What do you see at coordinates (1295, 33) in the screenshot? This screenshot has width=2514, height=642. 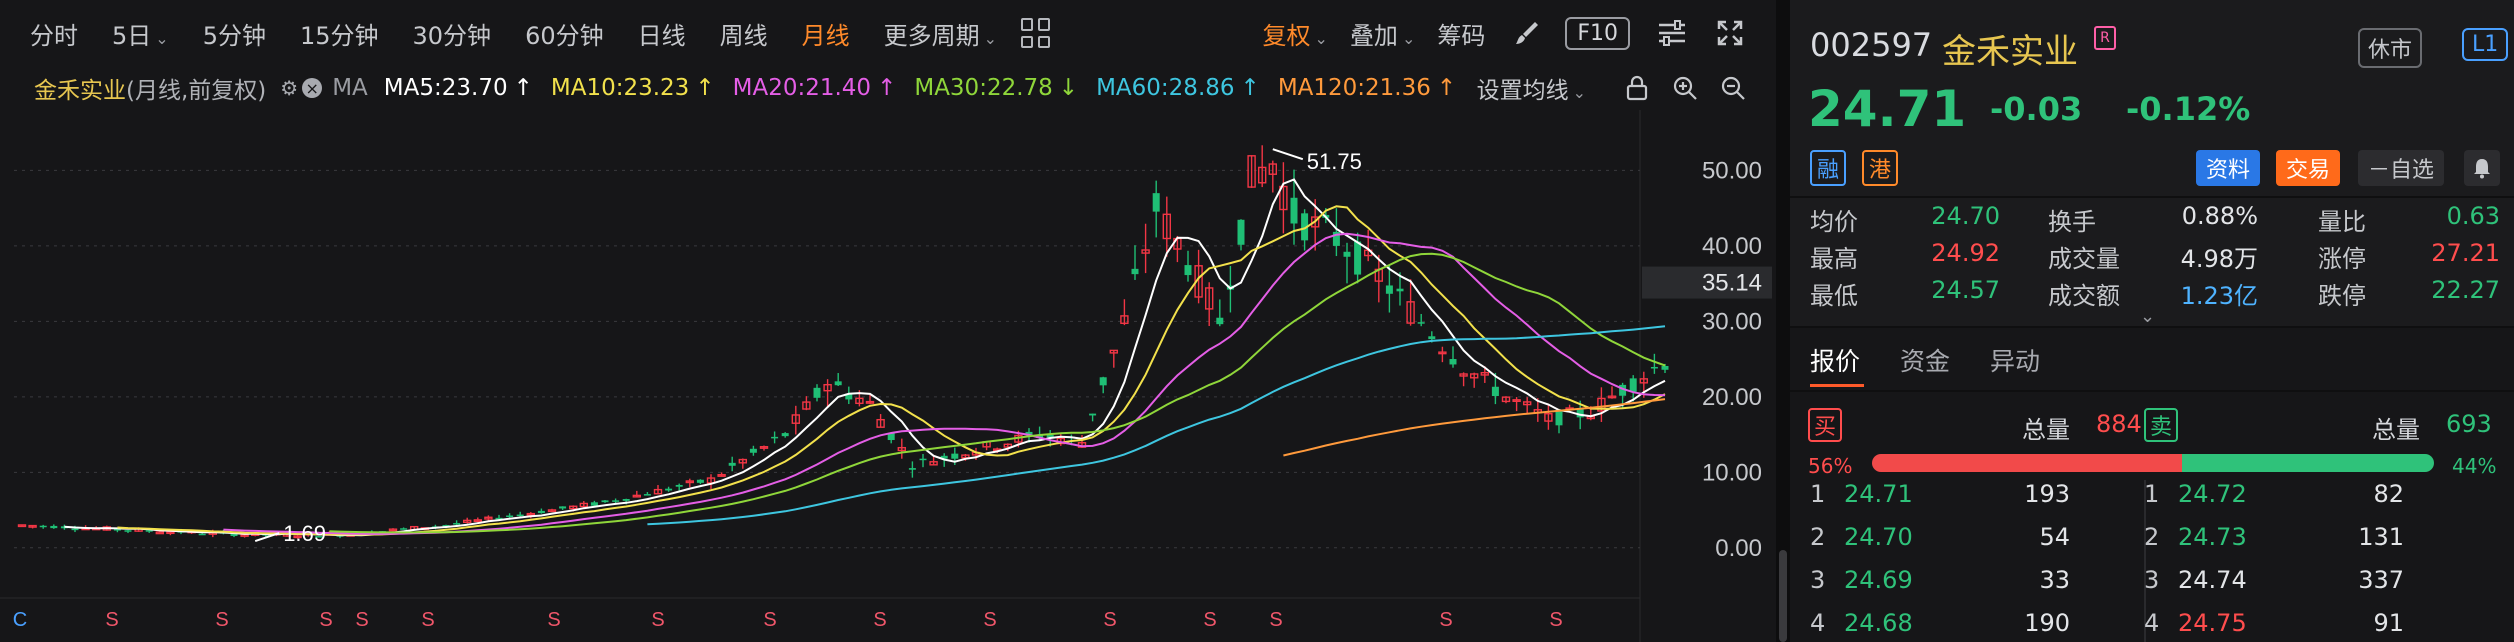 I see `fuquan-dropdown: 复权 ⌄` at bounding box center [1295, 33].